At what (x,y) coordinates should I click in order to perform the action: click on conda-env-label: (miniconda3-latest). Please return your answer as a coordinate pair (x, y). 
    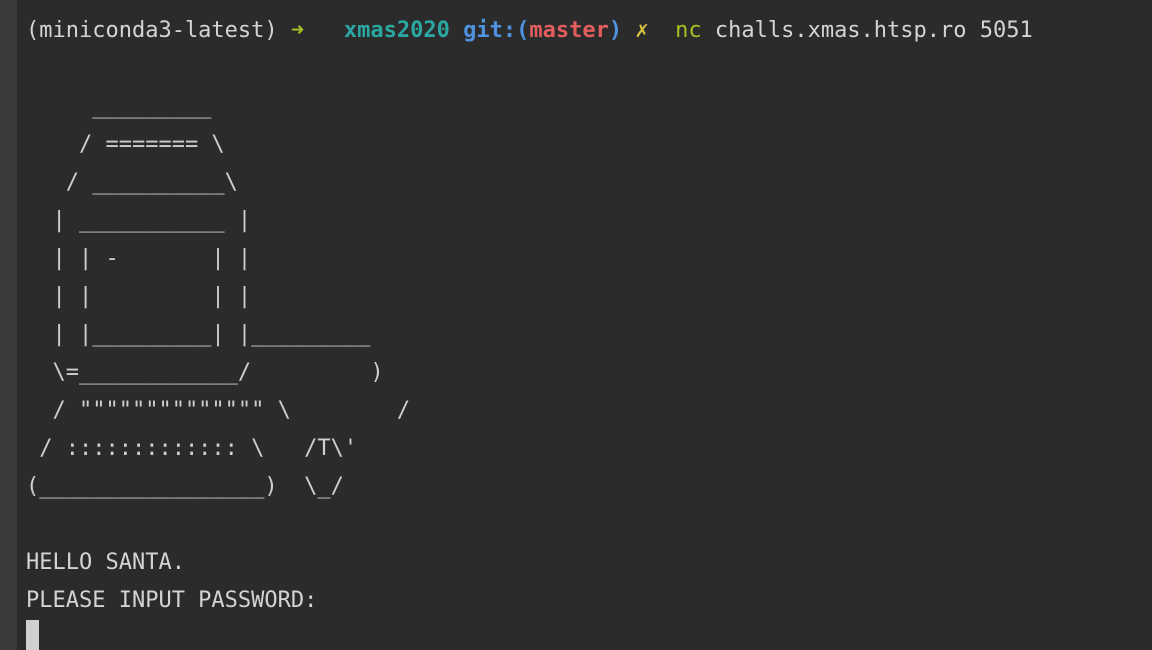
    Looking at the image, I should click on (152, 30).